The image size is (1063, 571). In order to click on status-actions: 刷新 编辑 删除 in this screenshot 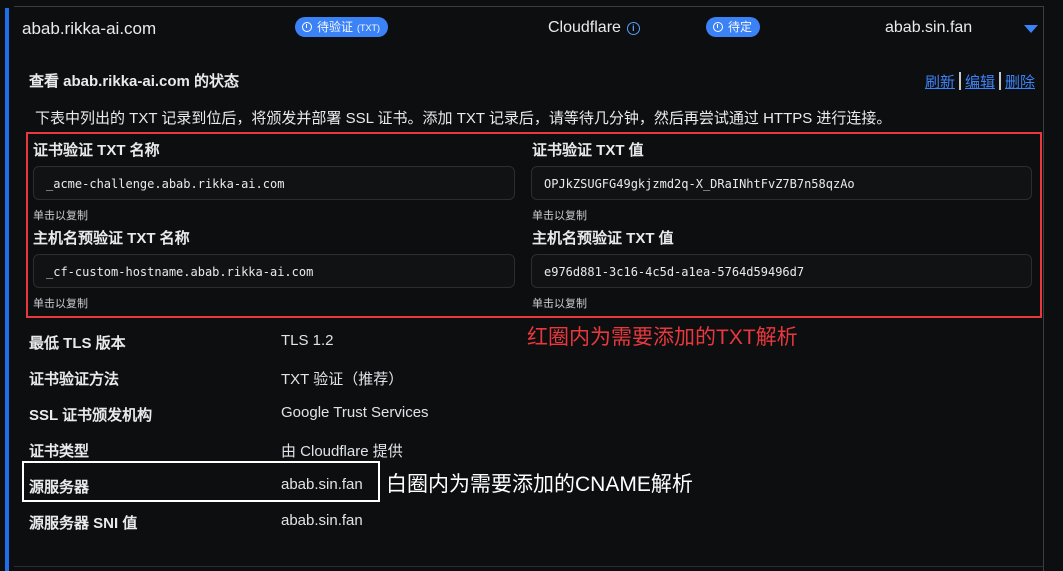, I will do `click(980, 81)`.